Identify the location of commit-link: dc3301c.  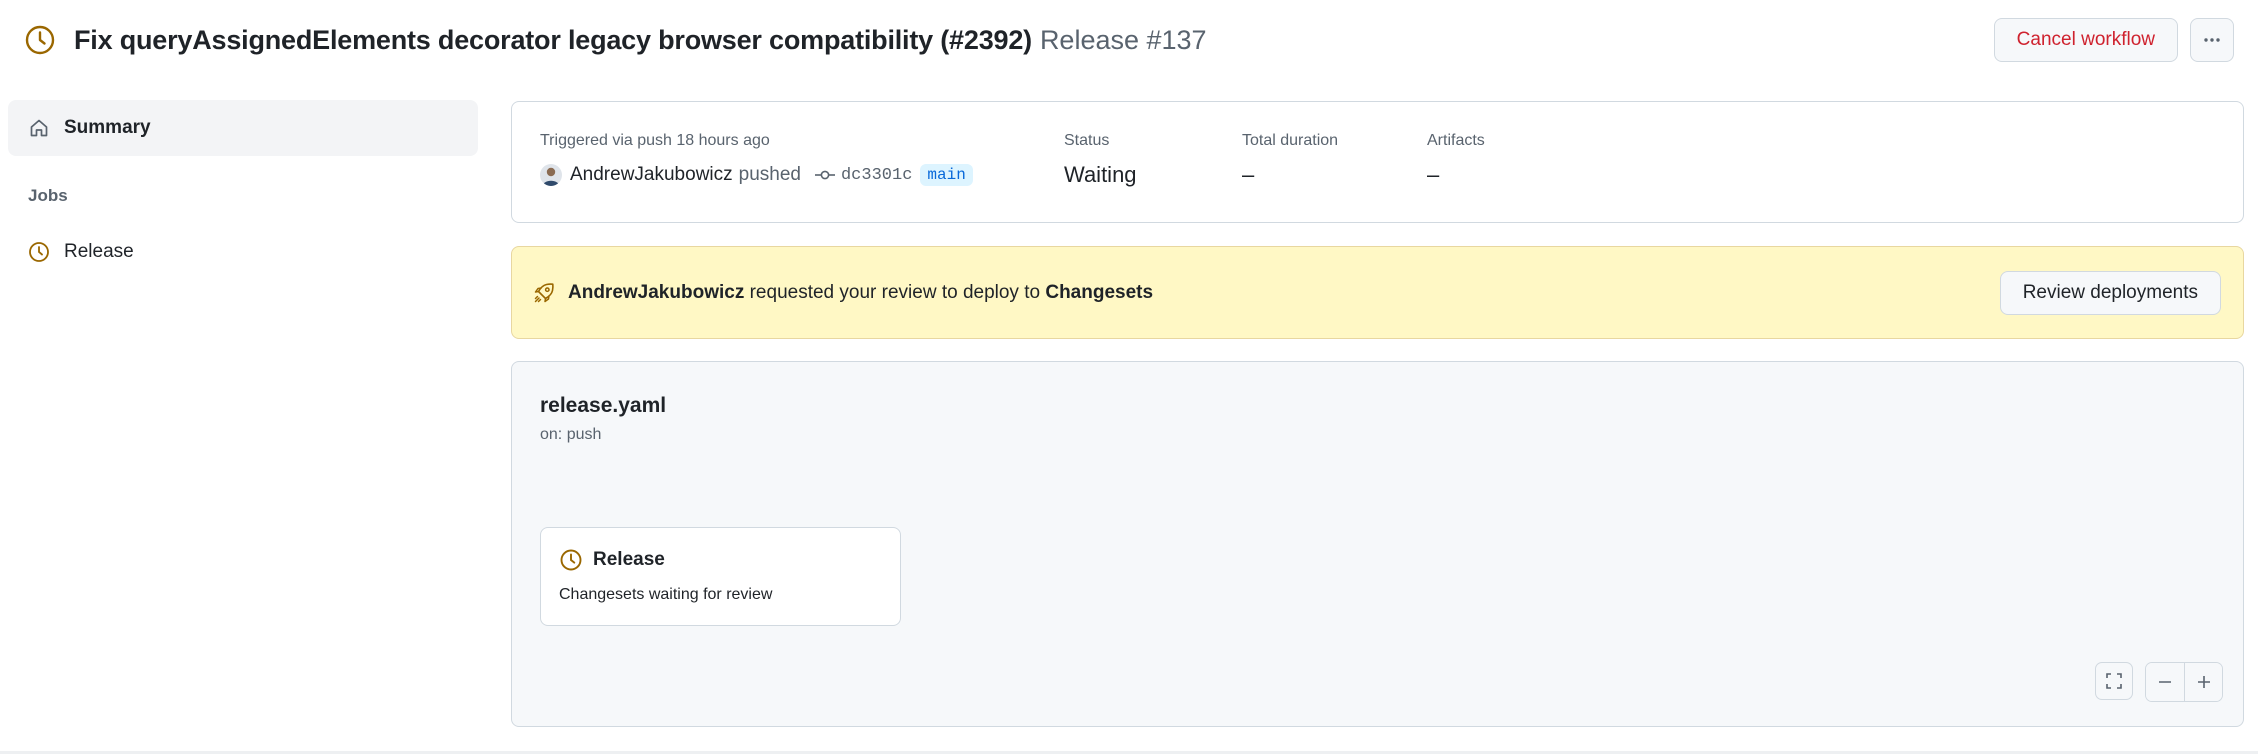
(863, 175).